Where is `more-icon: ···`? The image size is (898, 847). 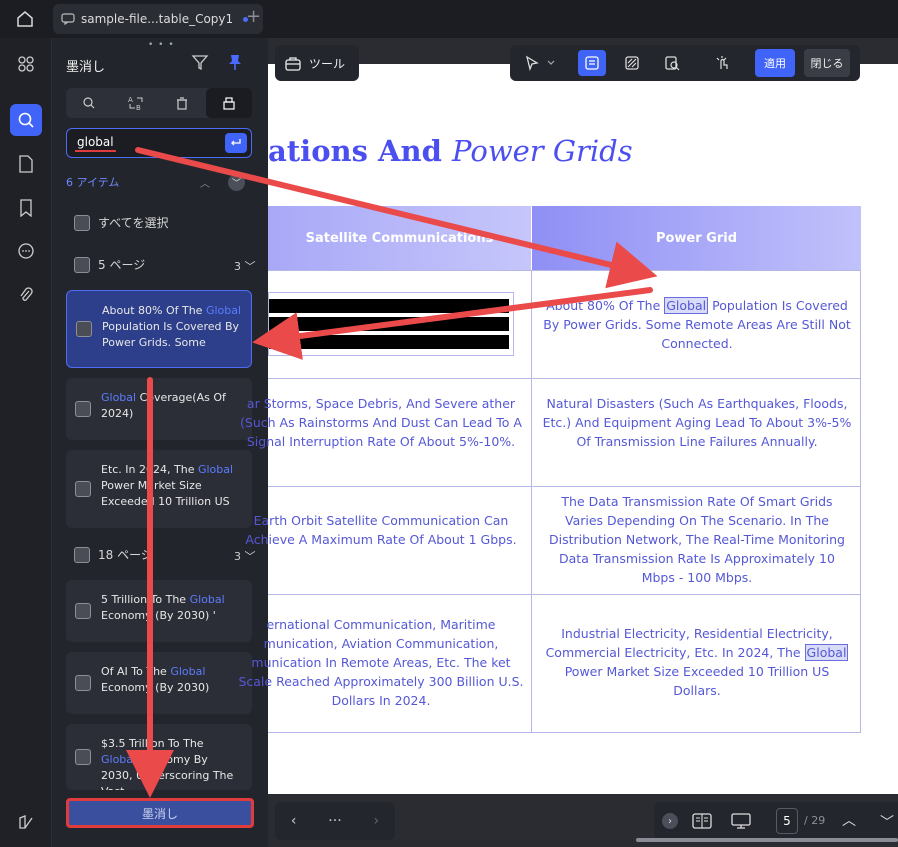 more-icon: ··· is located at coordinates (334, 821).